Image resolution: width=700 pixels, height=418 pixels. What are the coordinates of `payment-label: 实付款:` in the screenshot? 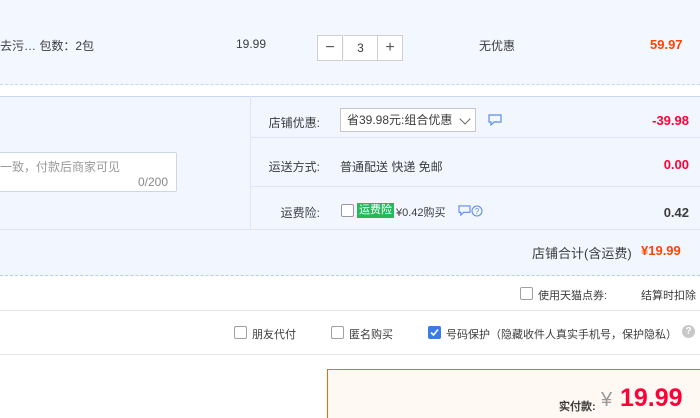 It's located at (577, 407).